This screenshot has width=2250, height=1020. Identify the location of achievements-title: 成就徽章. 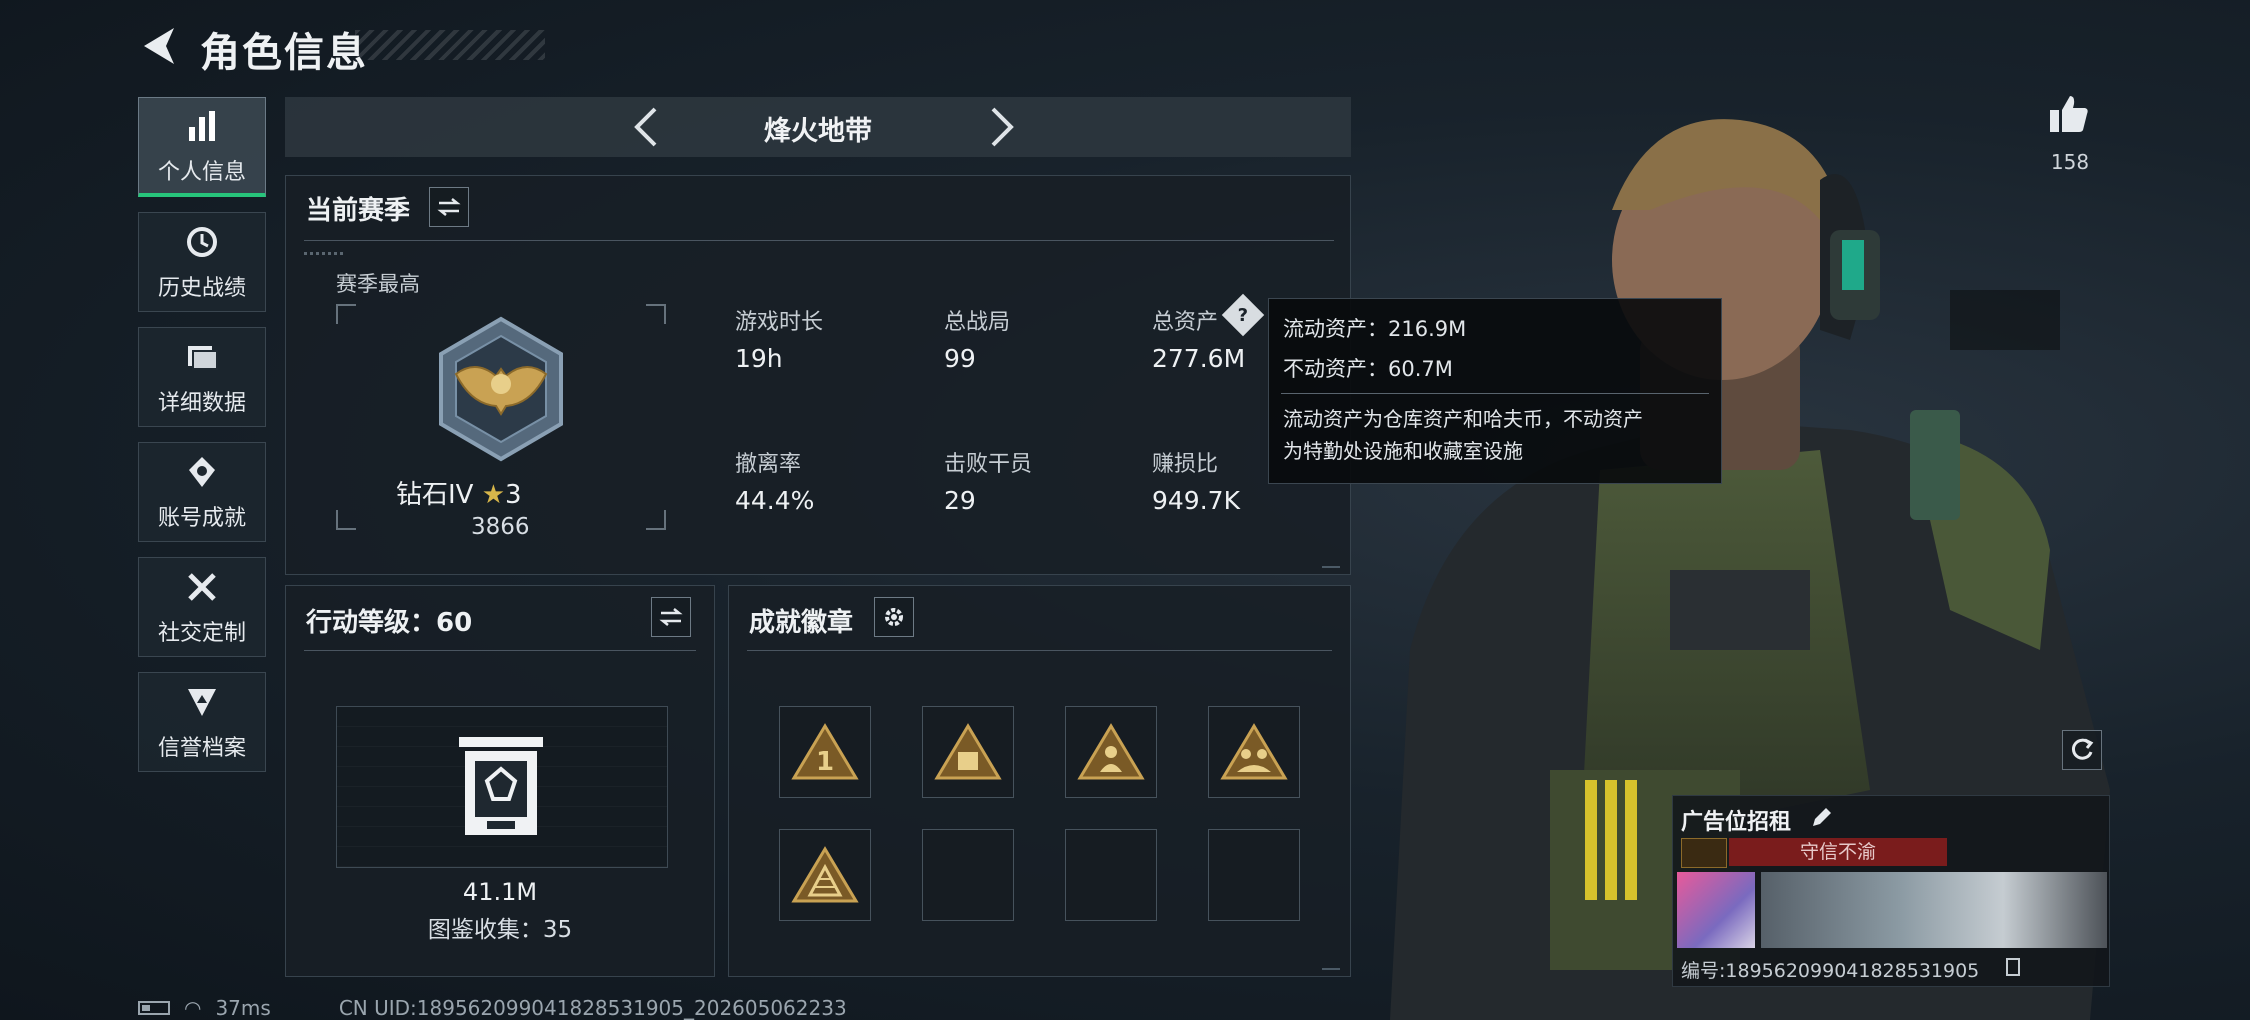
(801, 623).